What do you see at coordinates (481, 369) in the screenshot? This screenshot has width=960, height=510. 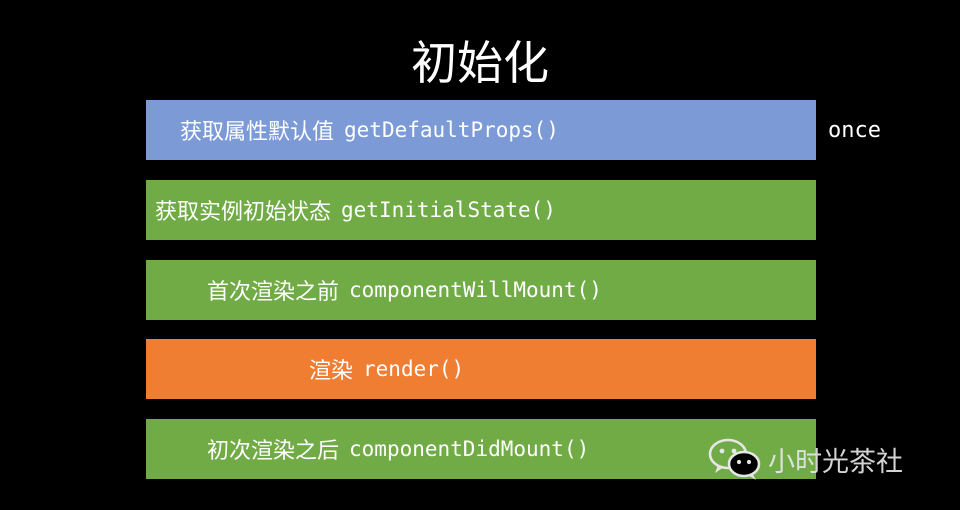 I see `step-render: 渲染 render()` at bounding box center [481, 369].